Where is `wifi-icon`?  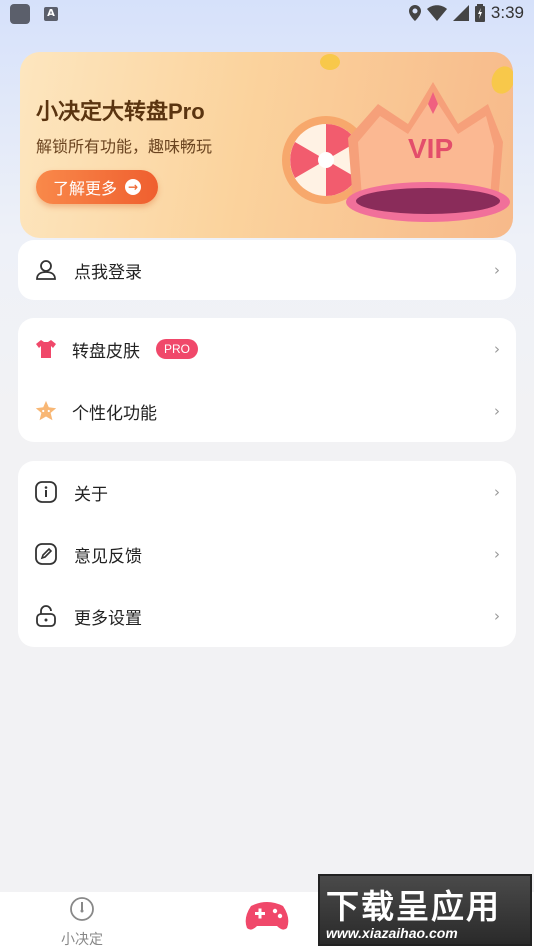
wifi-icon is located at coordinates (436, 13).